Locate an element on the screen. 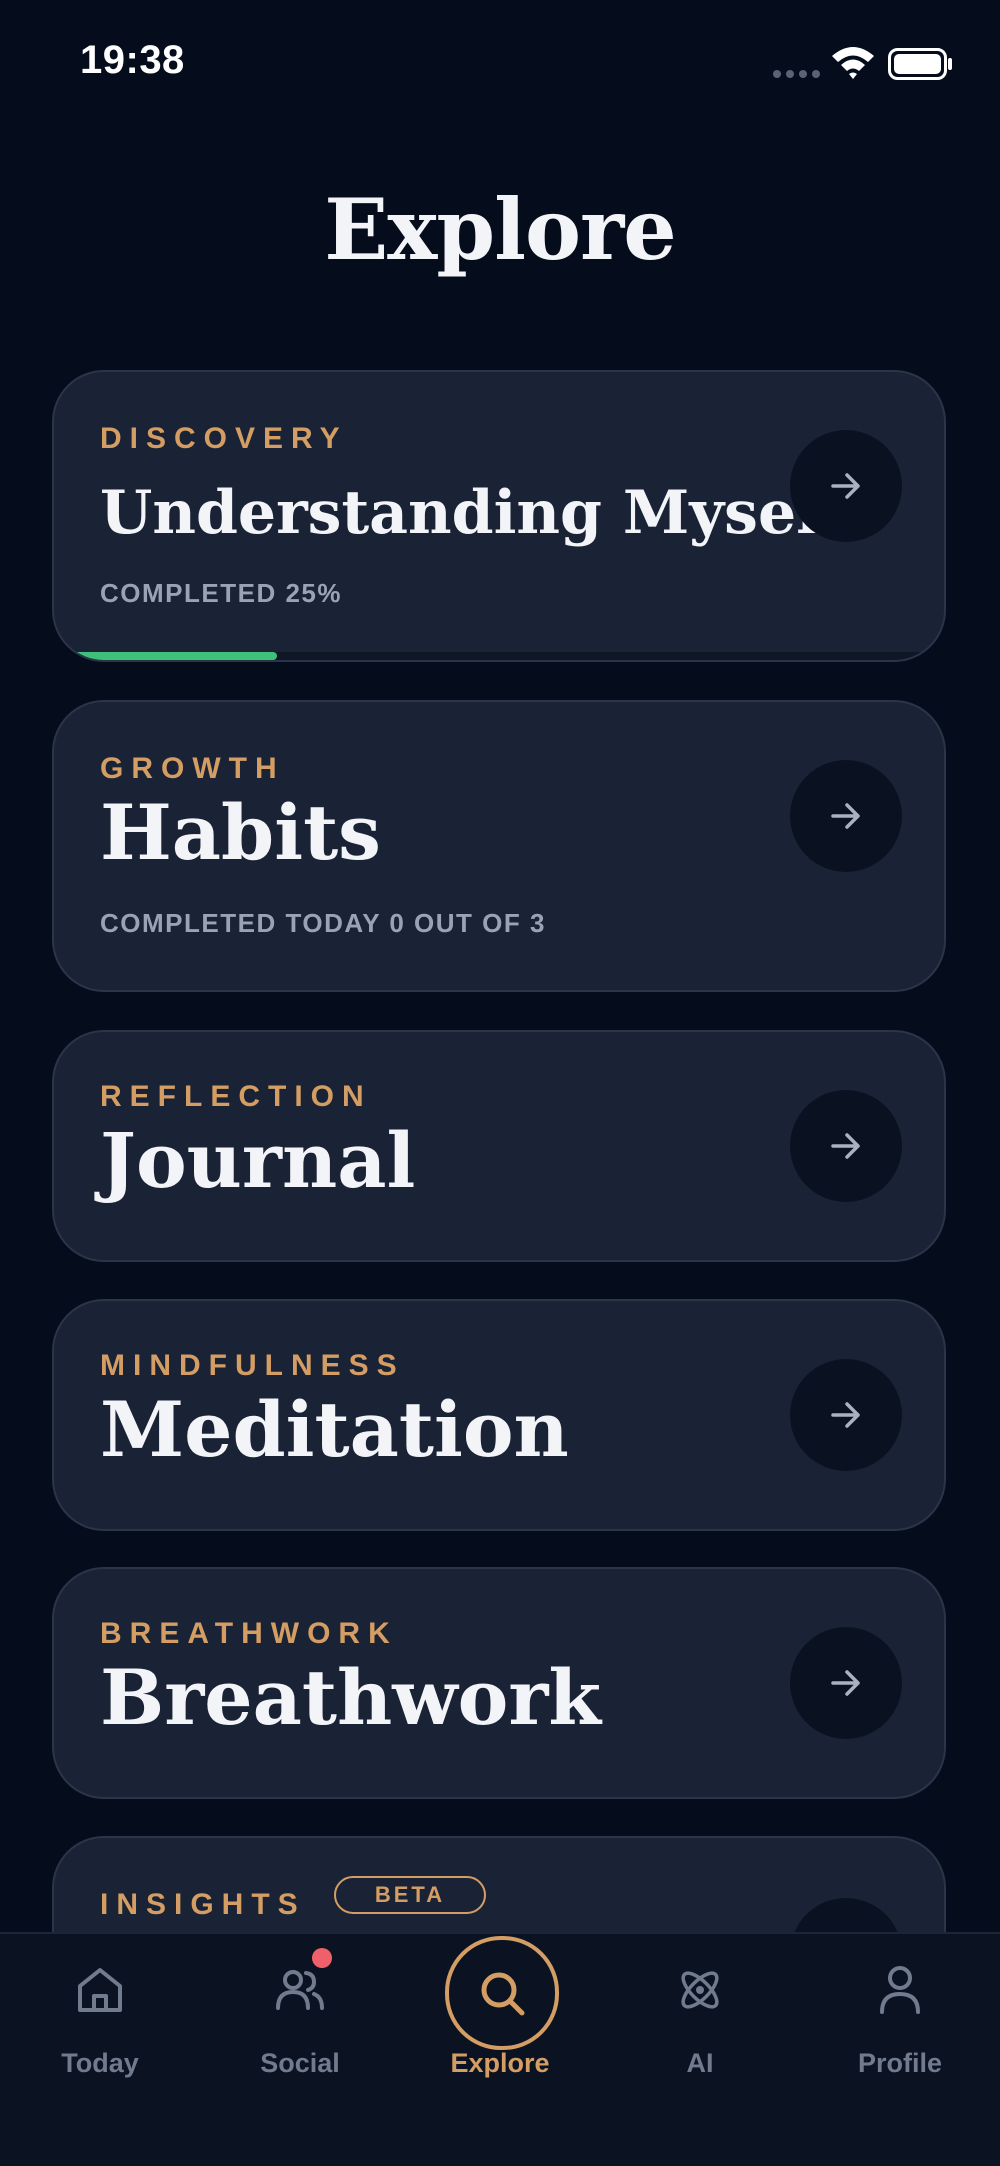  tab-profile: Profile is located at coordinates (900, 2050).